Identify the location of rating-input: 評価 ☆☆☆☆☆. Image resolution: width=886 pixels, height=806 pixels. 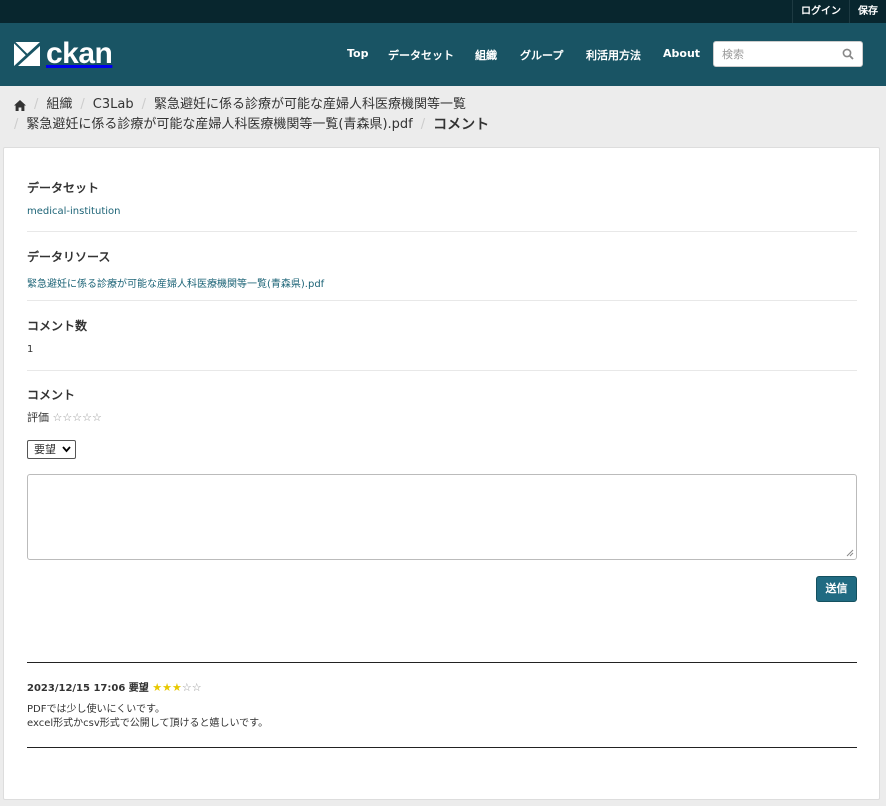
(64, 417).